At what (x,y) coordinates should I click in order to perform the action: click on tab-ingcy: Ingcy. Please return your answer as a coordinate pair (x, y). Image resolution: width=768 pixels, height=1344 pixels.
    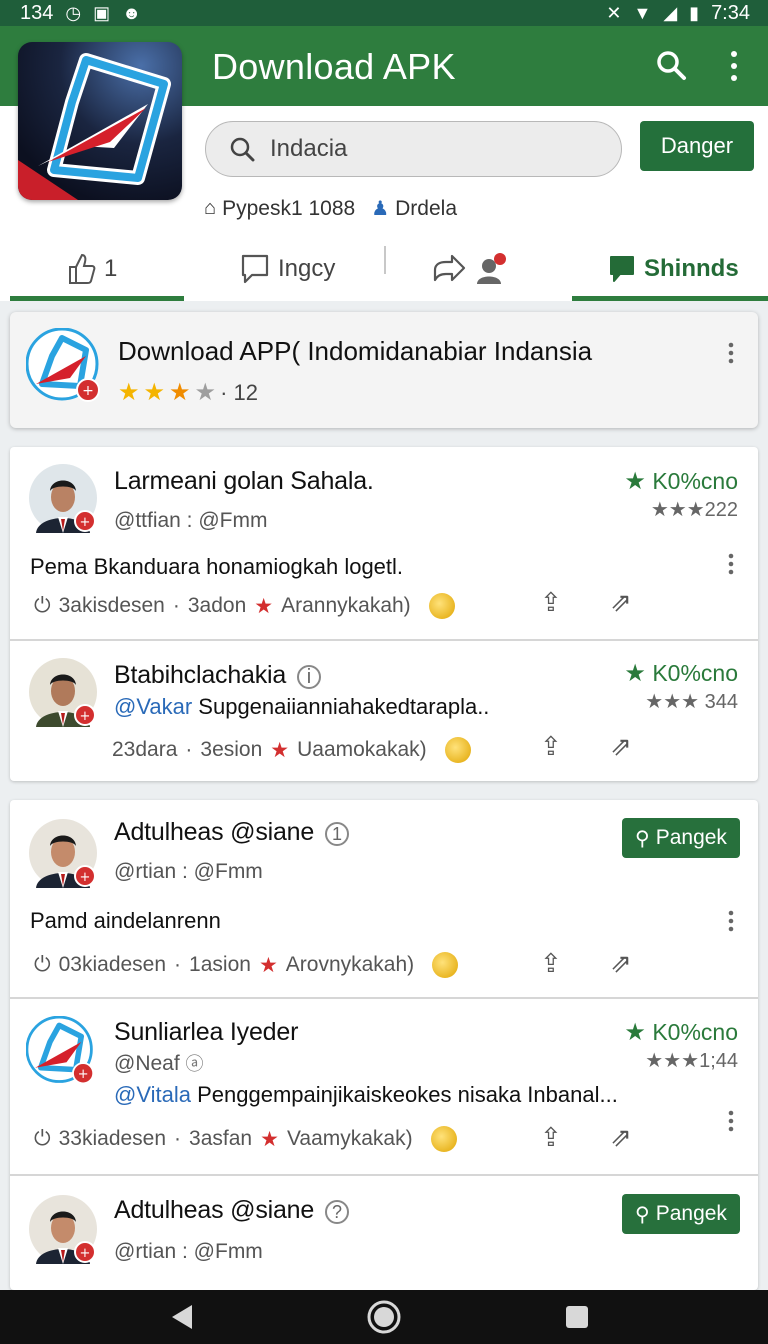
    Looking at the image, I should click on (287, 269).